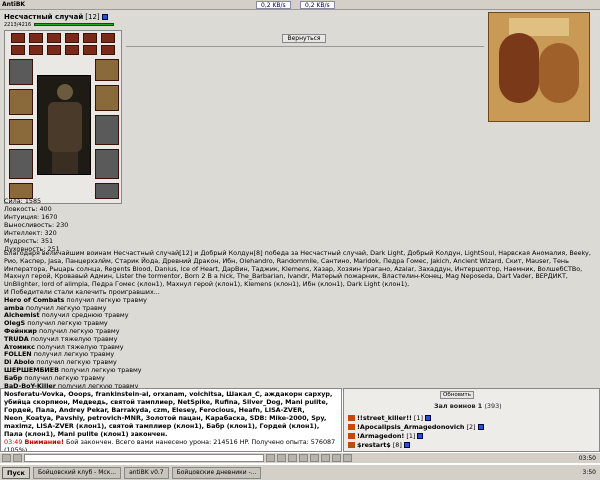  What do you see at coordinates (21, 132) in the screenshot?
I see `weapon-icon` at bounding box center [21, 132].